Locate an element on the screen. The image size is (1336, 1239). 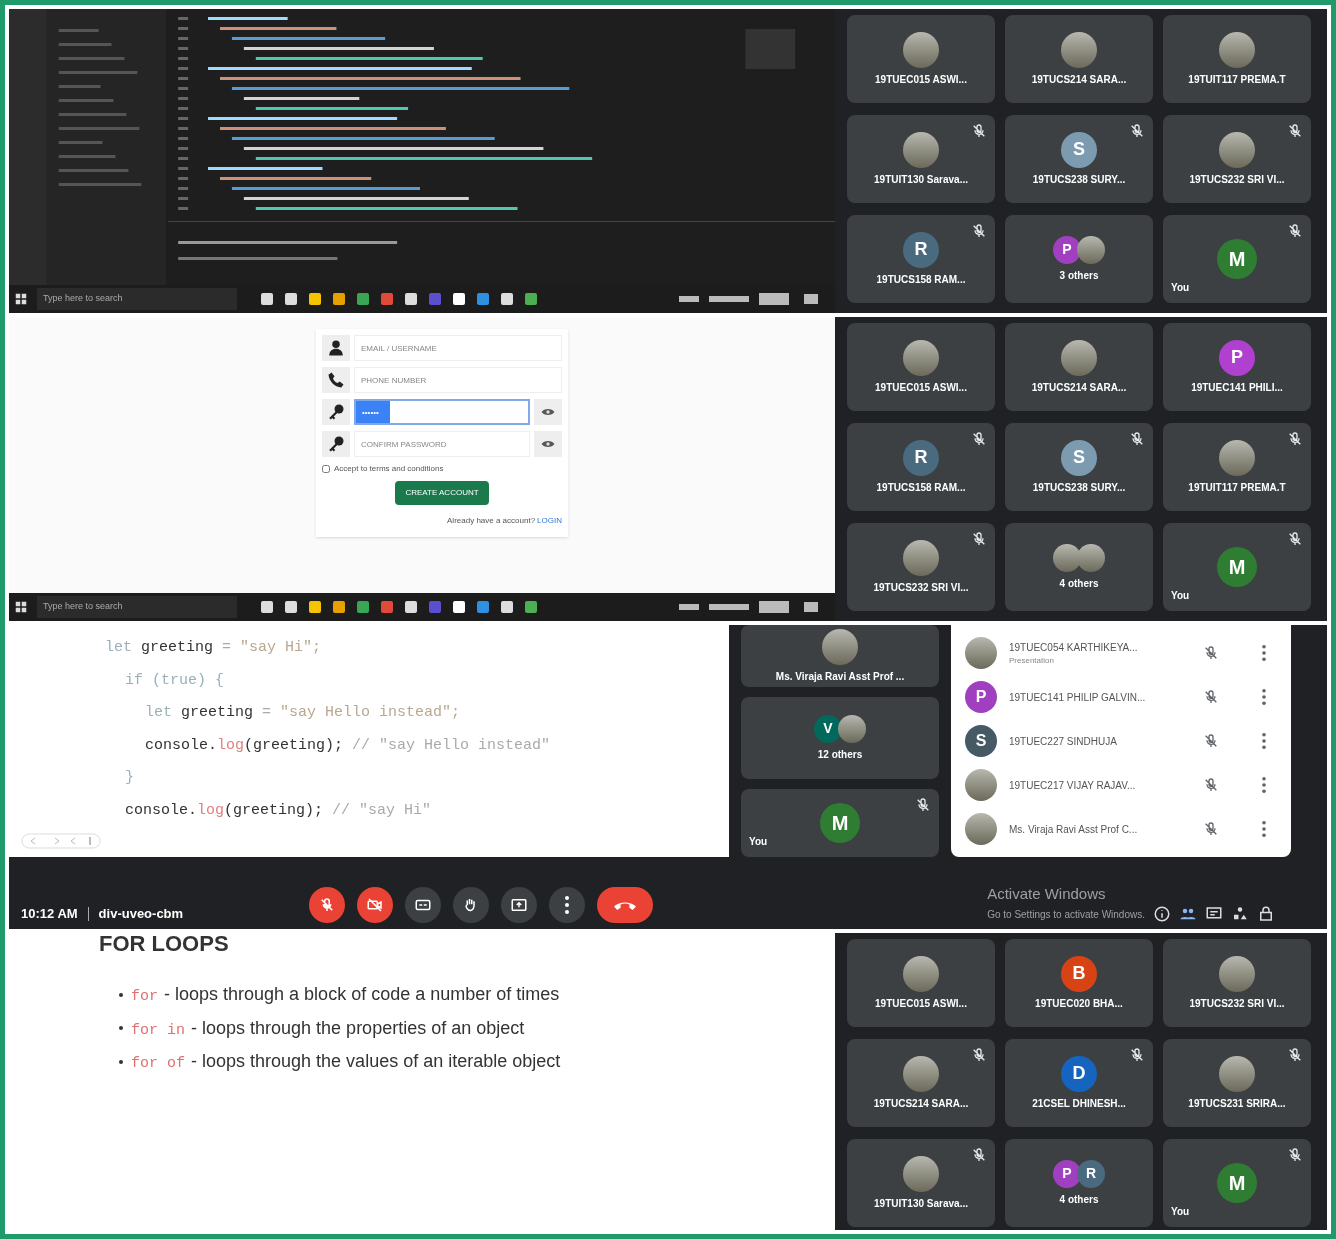
present-screen-button is located at coordinates (518, 905).